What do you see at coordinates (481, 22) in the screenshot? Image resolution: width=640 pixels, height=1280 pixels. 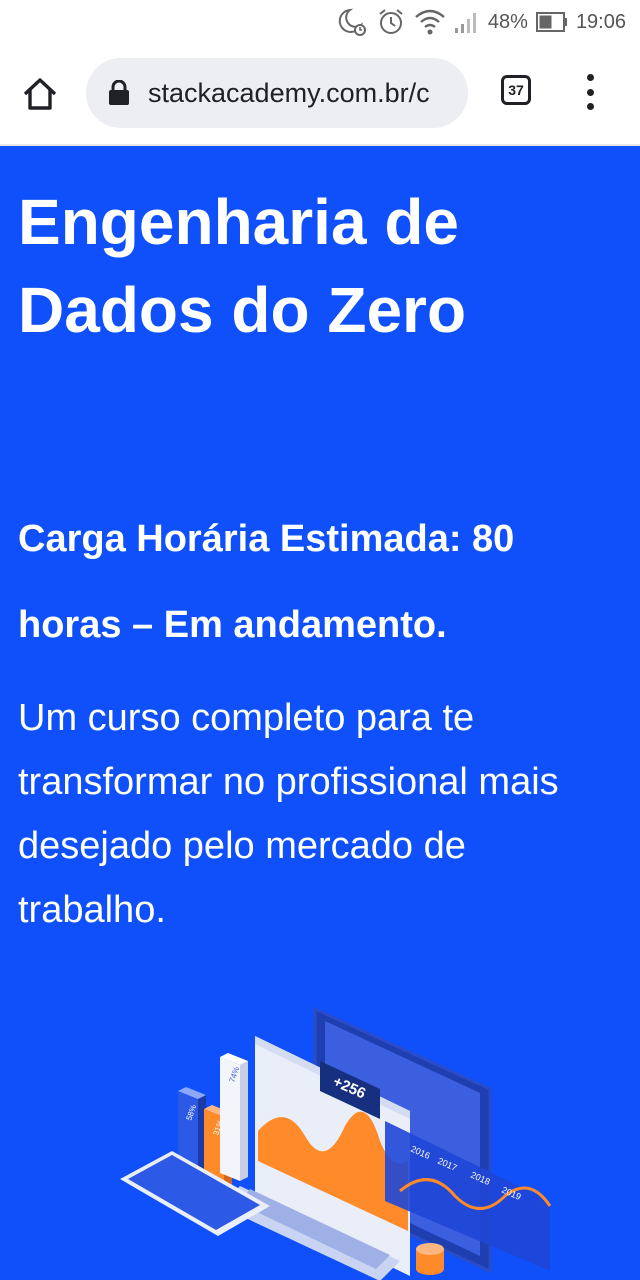 I see `status-icons: 48% 19:06` at bounding box center [481, 22].